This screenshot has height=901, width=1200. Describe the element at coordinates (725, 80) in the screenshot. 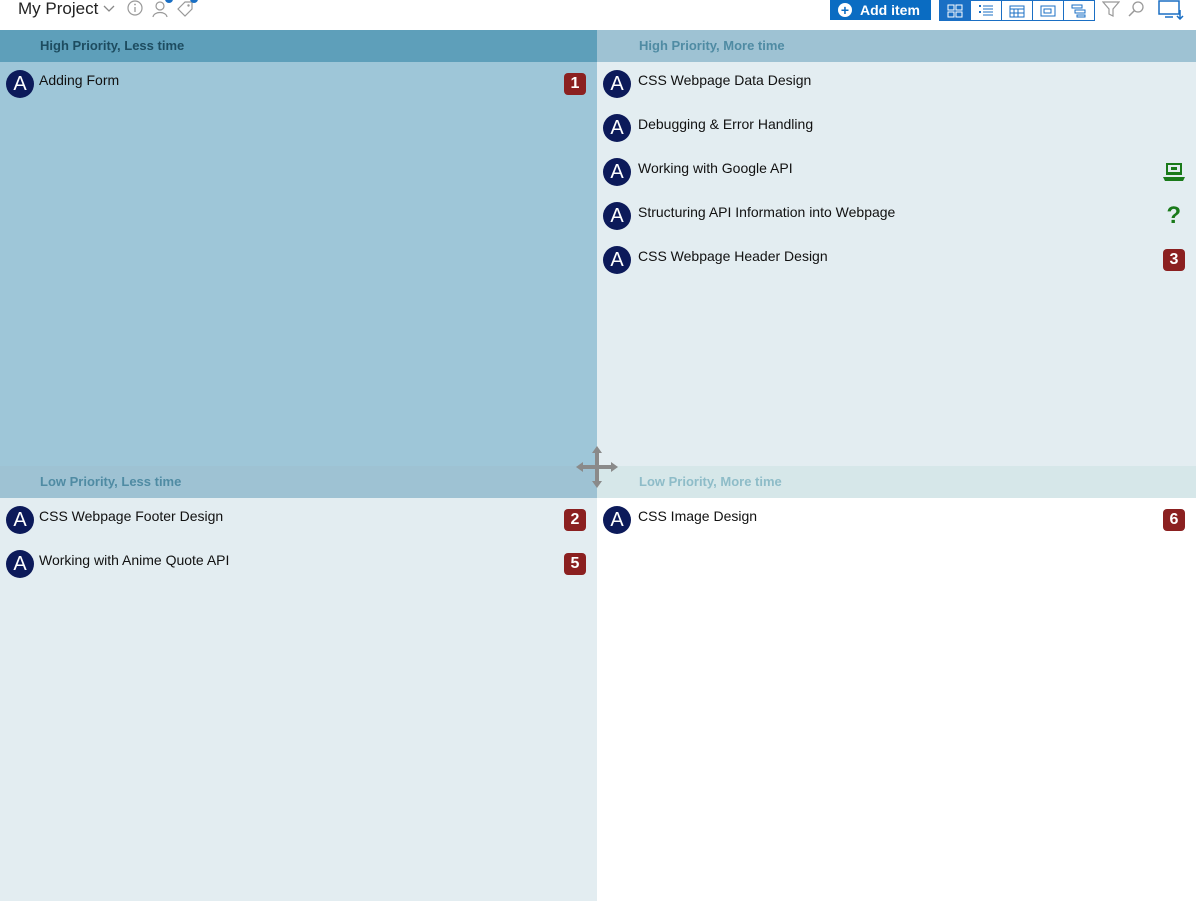

I see `task-title: CSS Webpage Data Design` at that location.